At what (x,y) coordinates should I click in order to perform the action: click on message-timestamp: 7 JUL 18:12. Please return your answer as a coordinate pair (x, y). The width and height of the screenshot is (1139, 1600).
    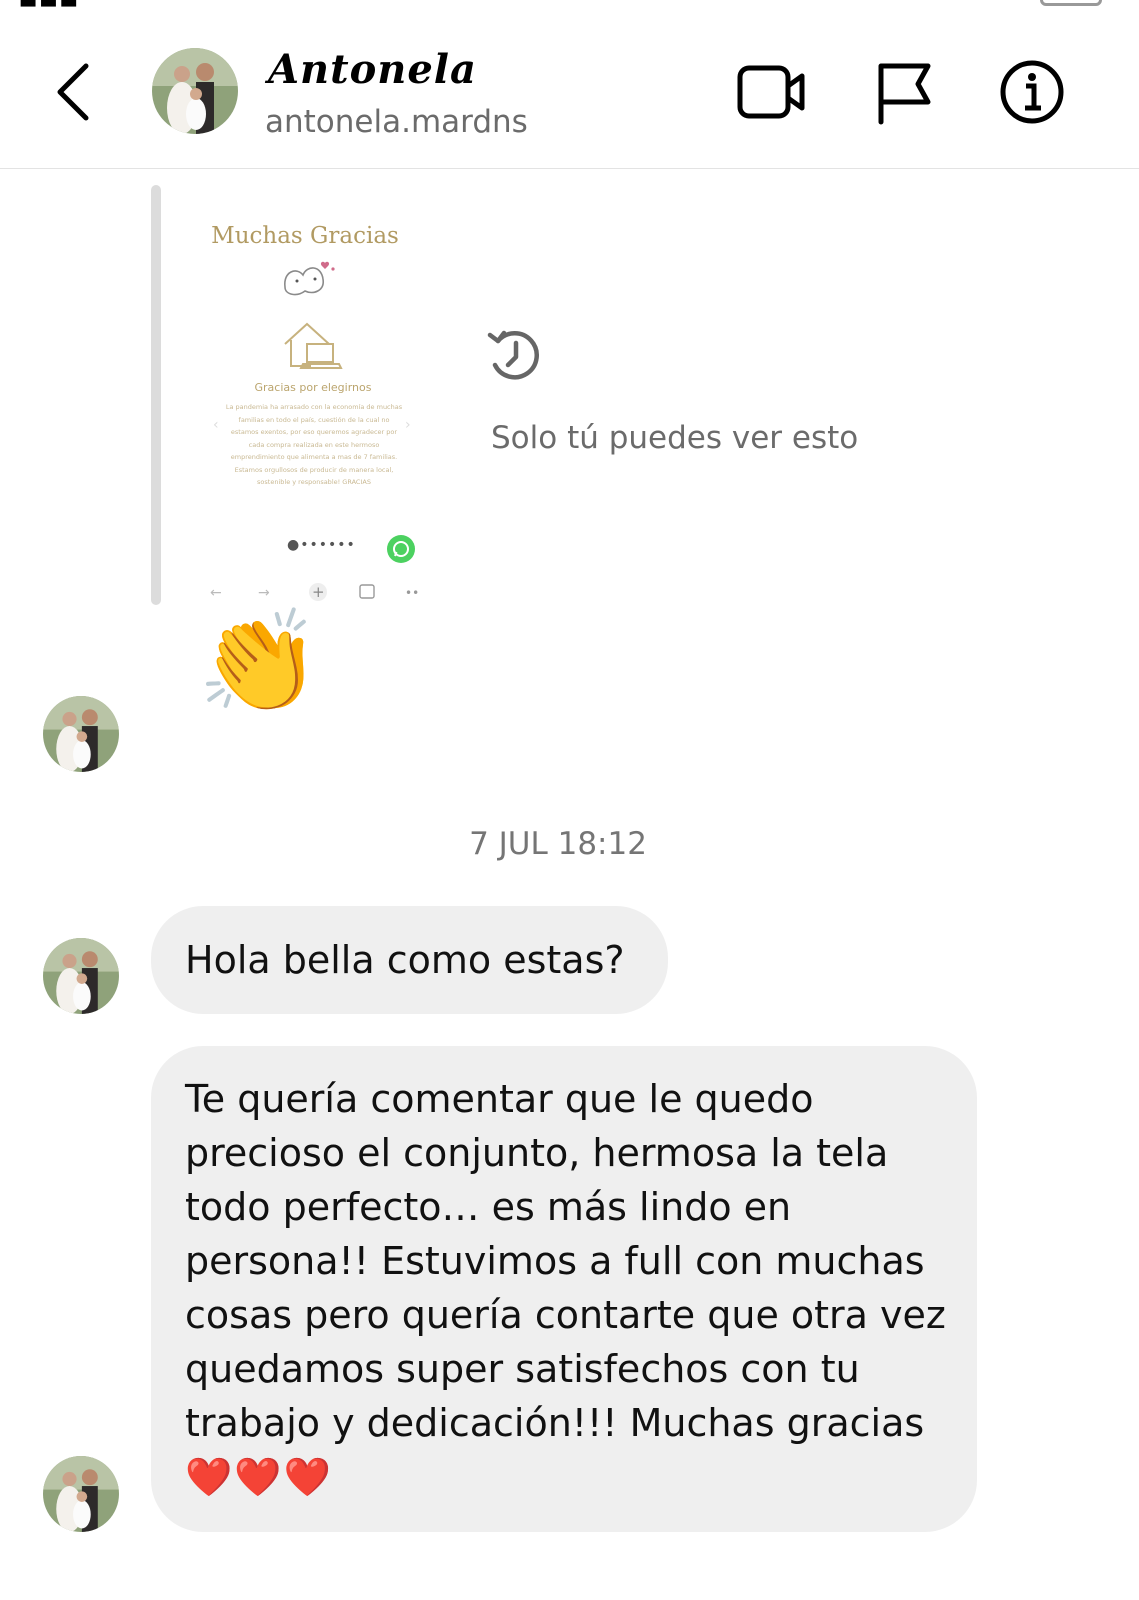
    Looking at the image, I should click on (558, 844).